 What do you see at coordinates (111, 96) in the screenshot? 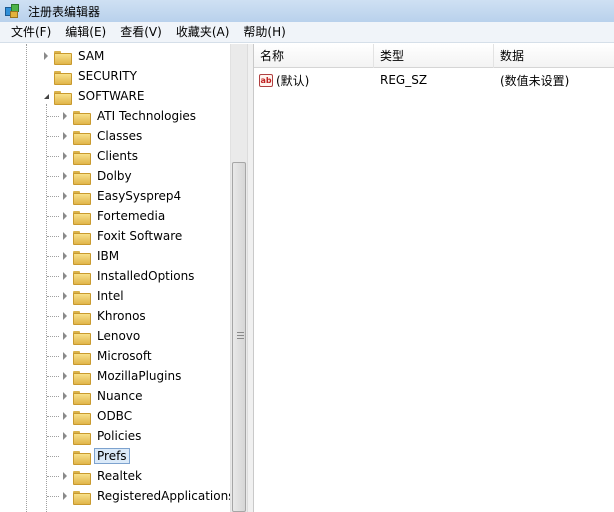
I see `tree-item-label: SOFTWARE` at bounding box center [111, 96].